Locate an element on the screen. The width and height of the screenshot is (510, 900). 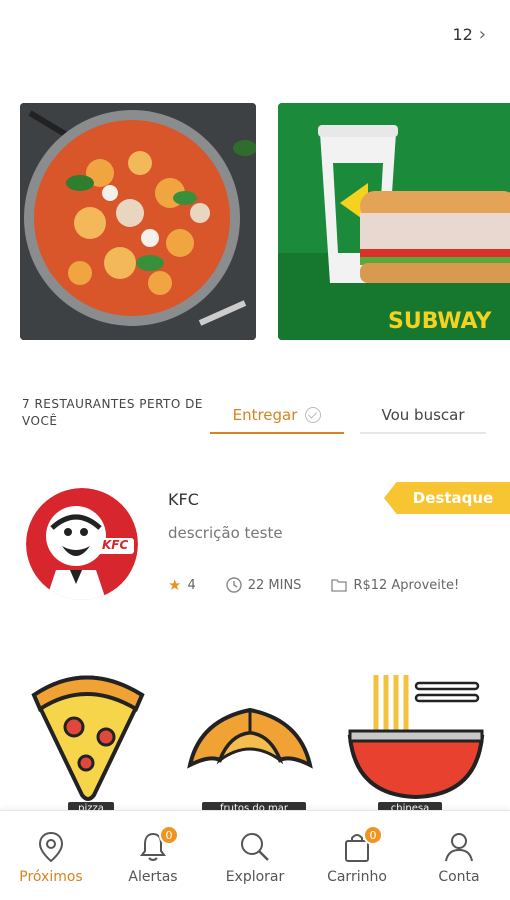
category-frutos-do-mar: frutos do mar is located at coordinates (255, 737).